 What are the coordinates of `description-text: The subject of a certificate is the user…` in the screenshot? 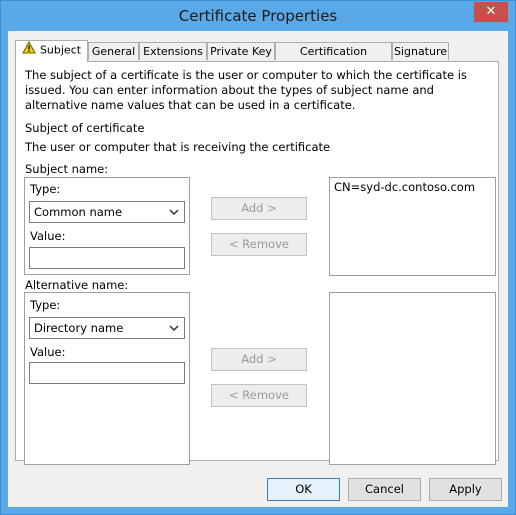 It's located at (246, 90).